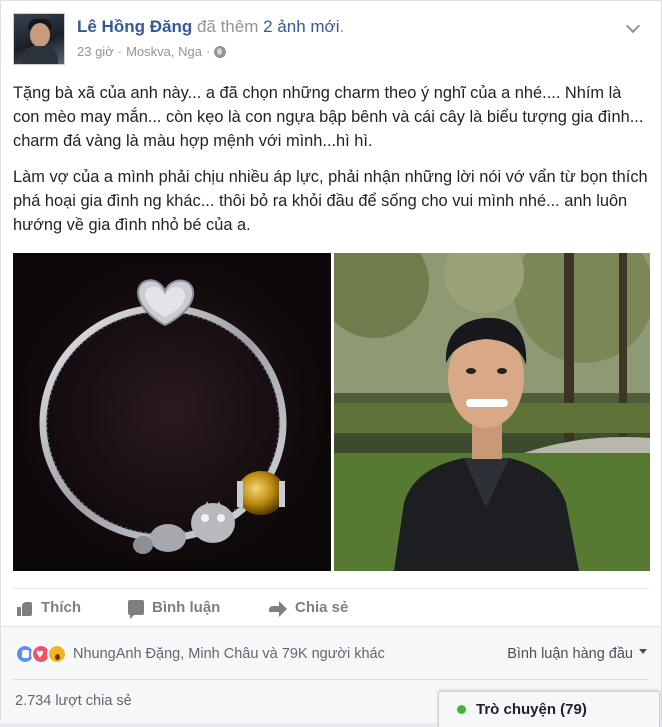  What do you see at coordinates (134, 26) in the screenshot?
I see `author-name: Lê Hồng Đăng` at bounding box center [134, 26].